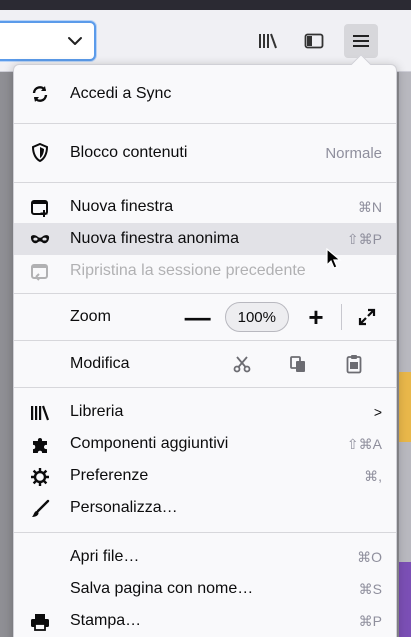 Image resolution: width=411 pixels, height=637 pixels. I want to click on zoom-controls: Zoom — 100% +, so click(205, 317).